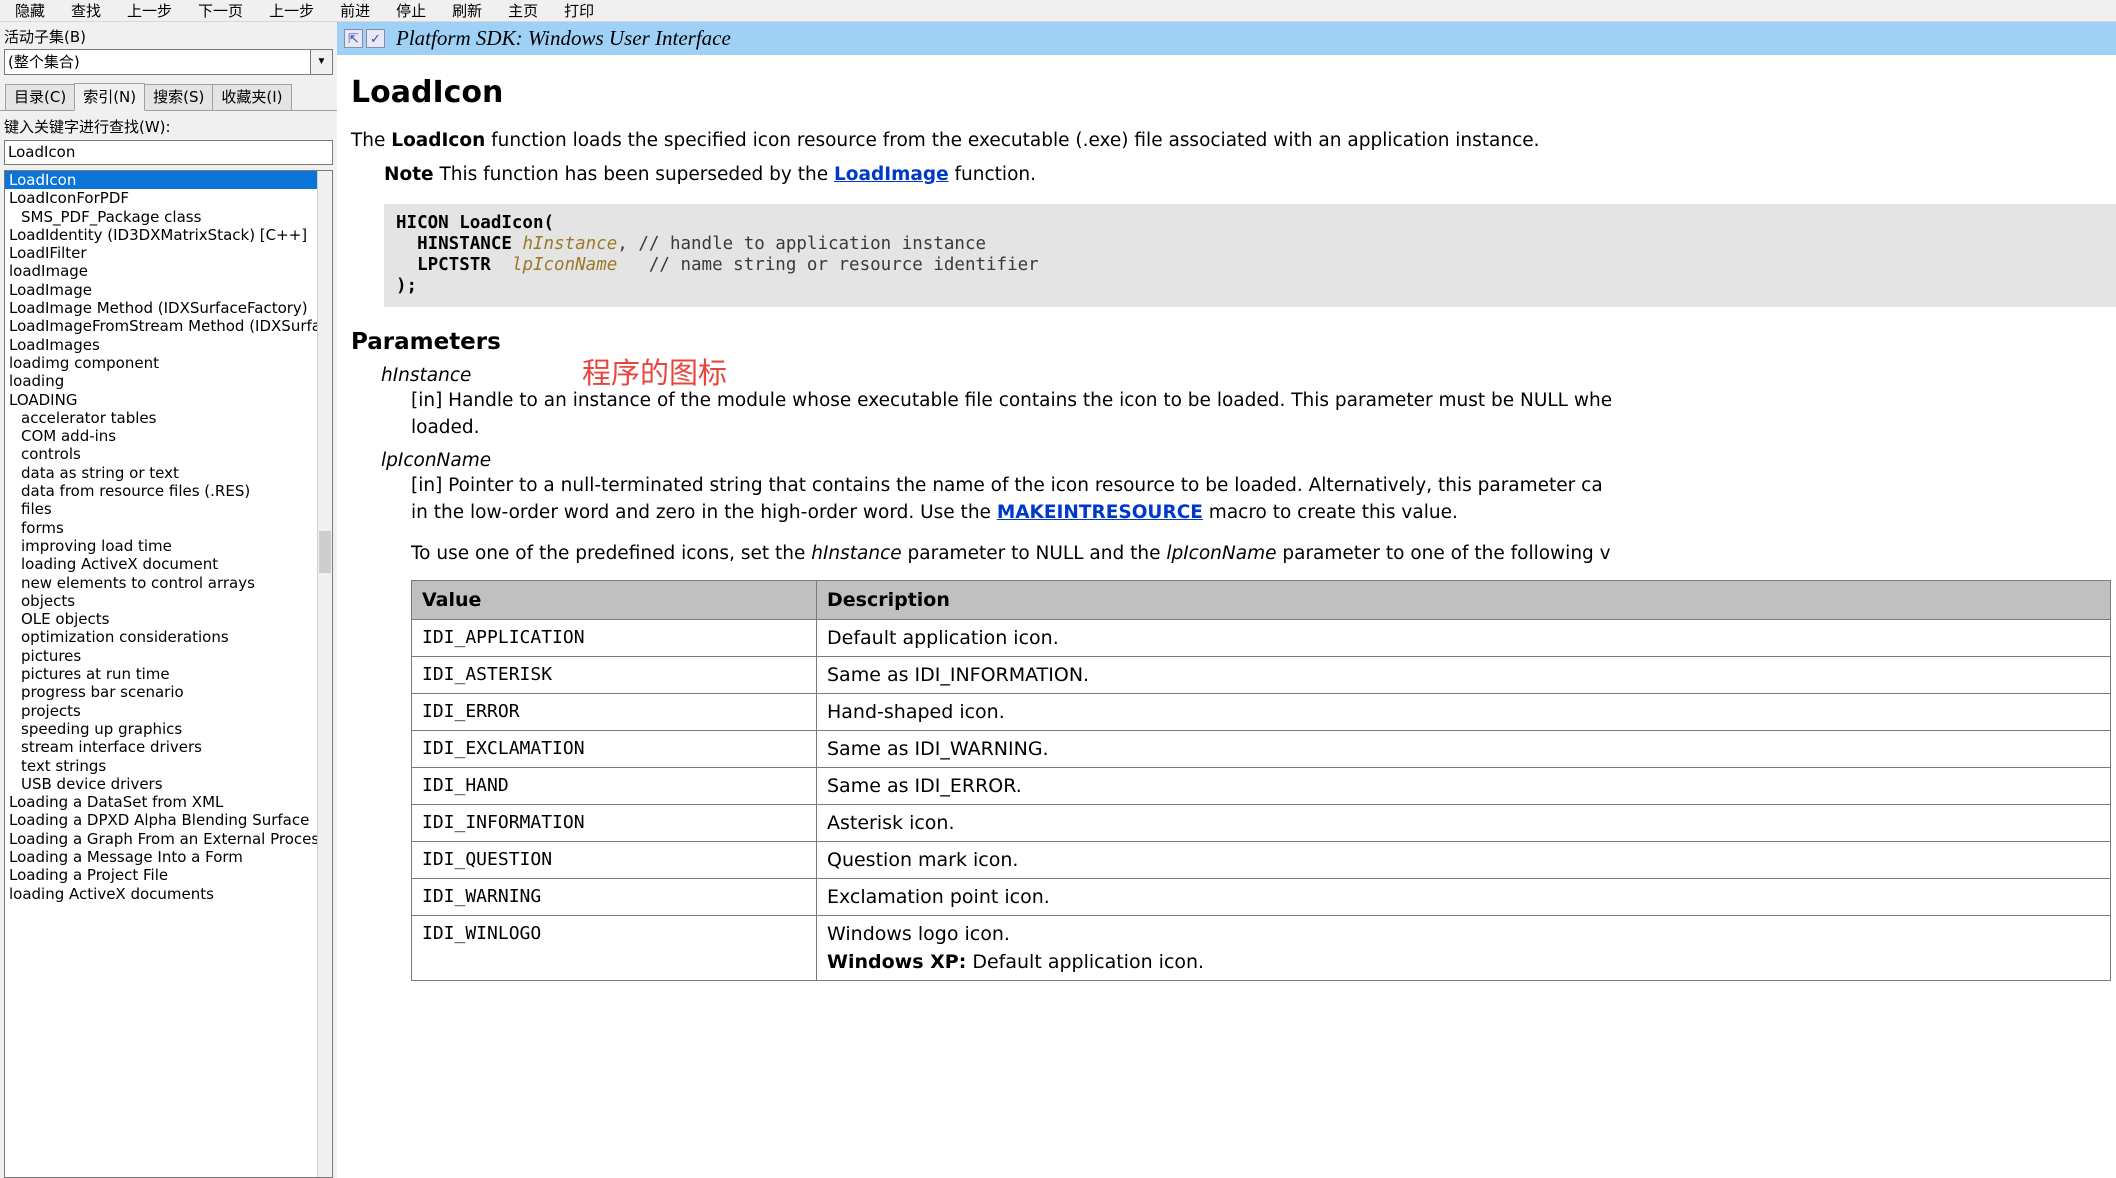 Image resolution: width=2116 pixels, height=1178 pixels. I want to click on param-name-lpiconname: lpIconName, so click(436, 460).